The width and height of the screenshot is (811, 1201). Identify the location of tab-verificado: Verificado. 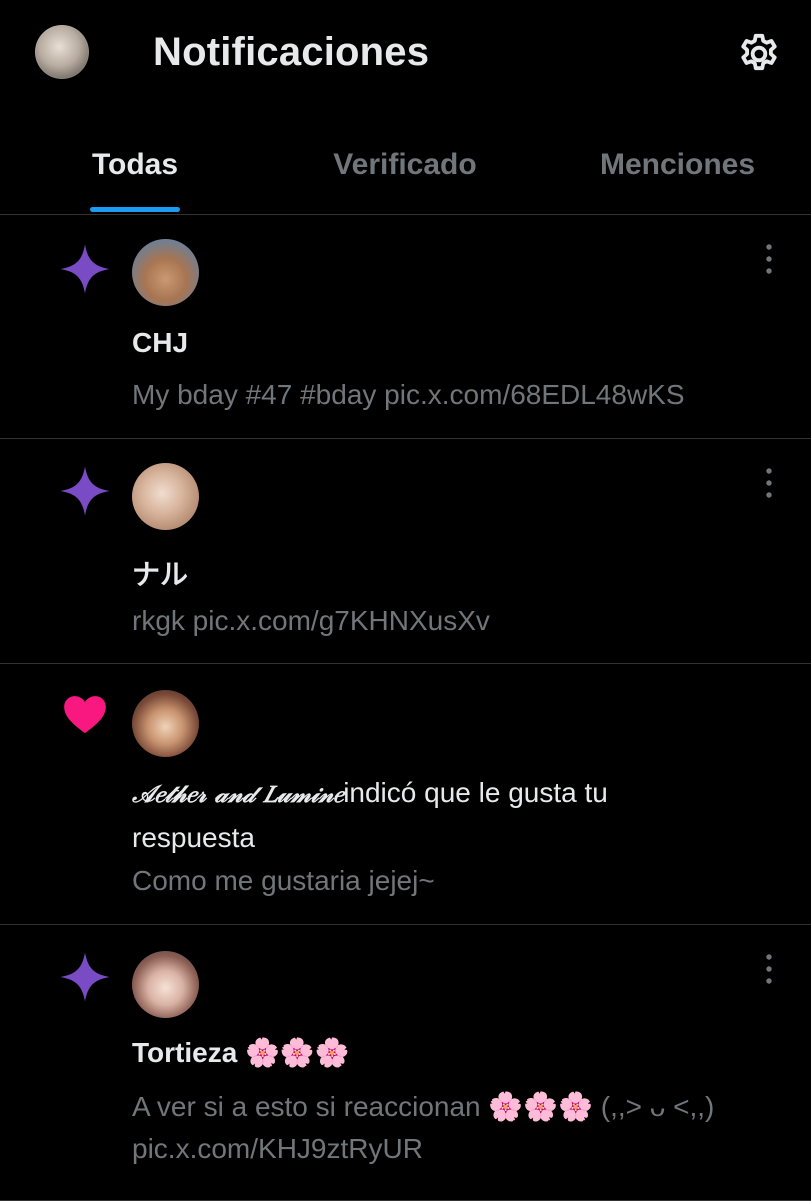
(405, 172).